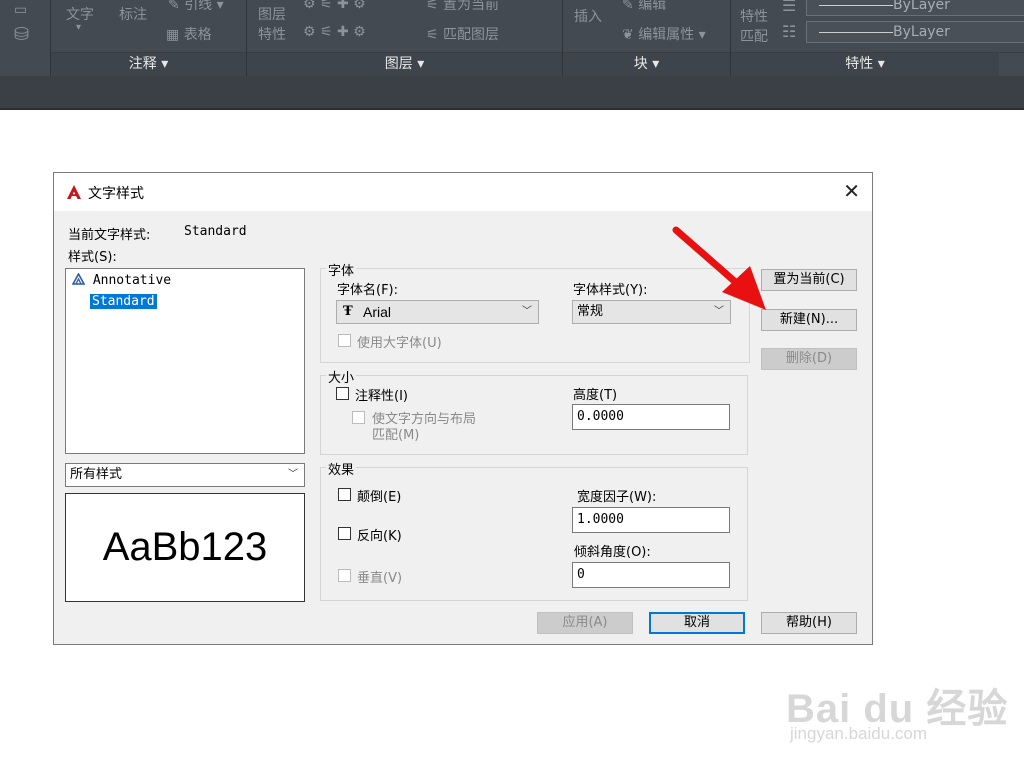 This screenshot has width=1024, height=768. What do you see at coordinates (612, 552) in the screenshot?
I see `oblique-angle-label: 倾斜角度(O):` at bounding box center [612, 552].